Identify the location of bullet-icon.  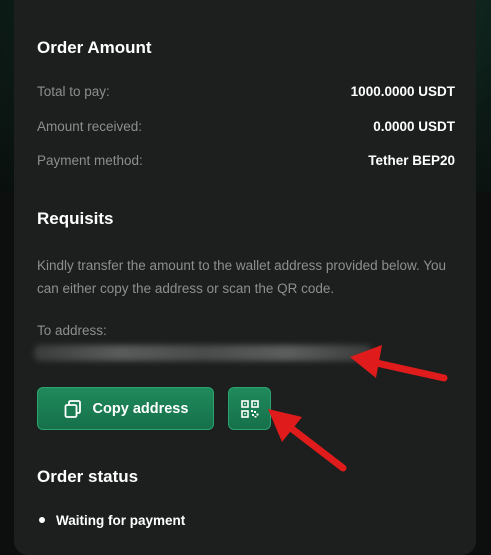
(42, 520).